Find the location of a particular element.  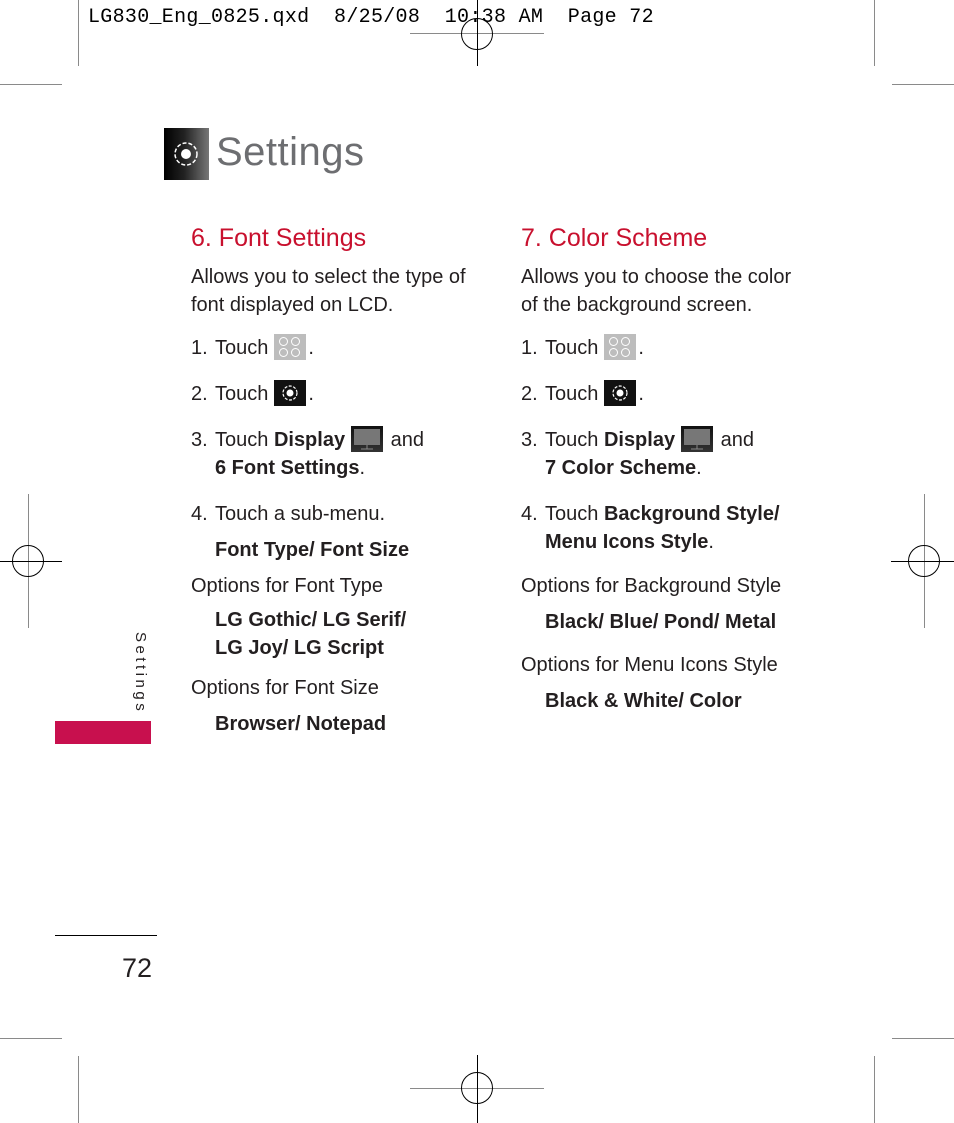

options-list: LG Gothic/ LG Serif/ LG Joy/ LG Script is located at coordinates (311, 634).